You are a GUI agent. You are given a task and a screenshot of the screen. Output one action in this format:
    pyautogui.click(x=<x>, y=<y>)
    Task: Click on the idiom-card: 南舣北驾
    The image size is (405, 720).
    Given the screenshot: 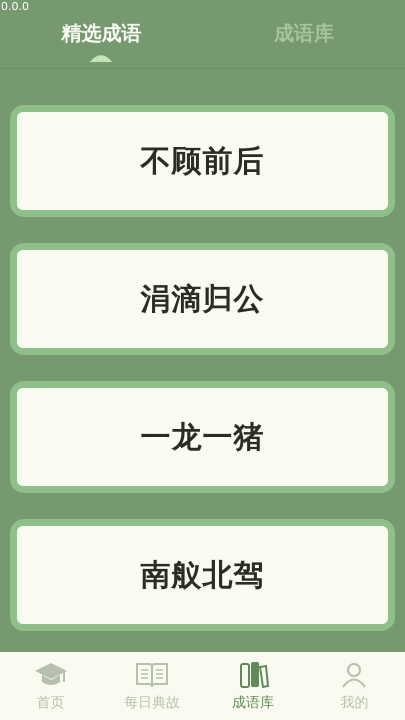 What is the action you would take?
    pyautogui.click(x=202, y=575)
    